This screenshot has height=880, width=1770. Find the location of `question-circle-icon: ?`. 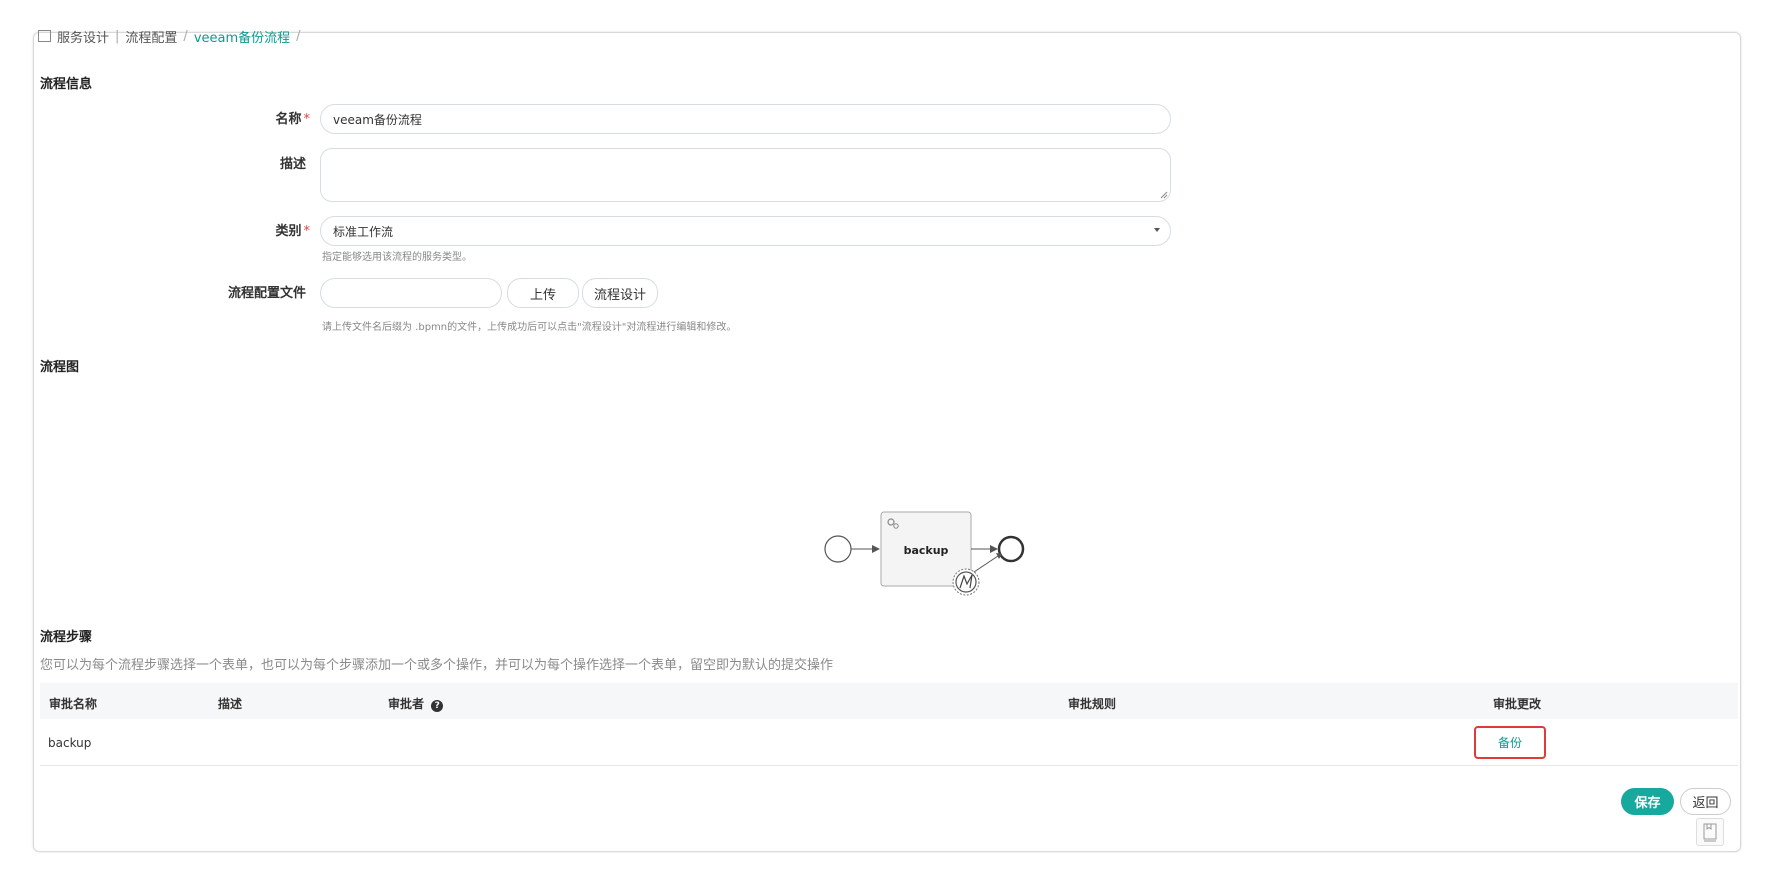

question-circle-icon: ? is located at coordinates (437, 706).